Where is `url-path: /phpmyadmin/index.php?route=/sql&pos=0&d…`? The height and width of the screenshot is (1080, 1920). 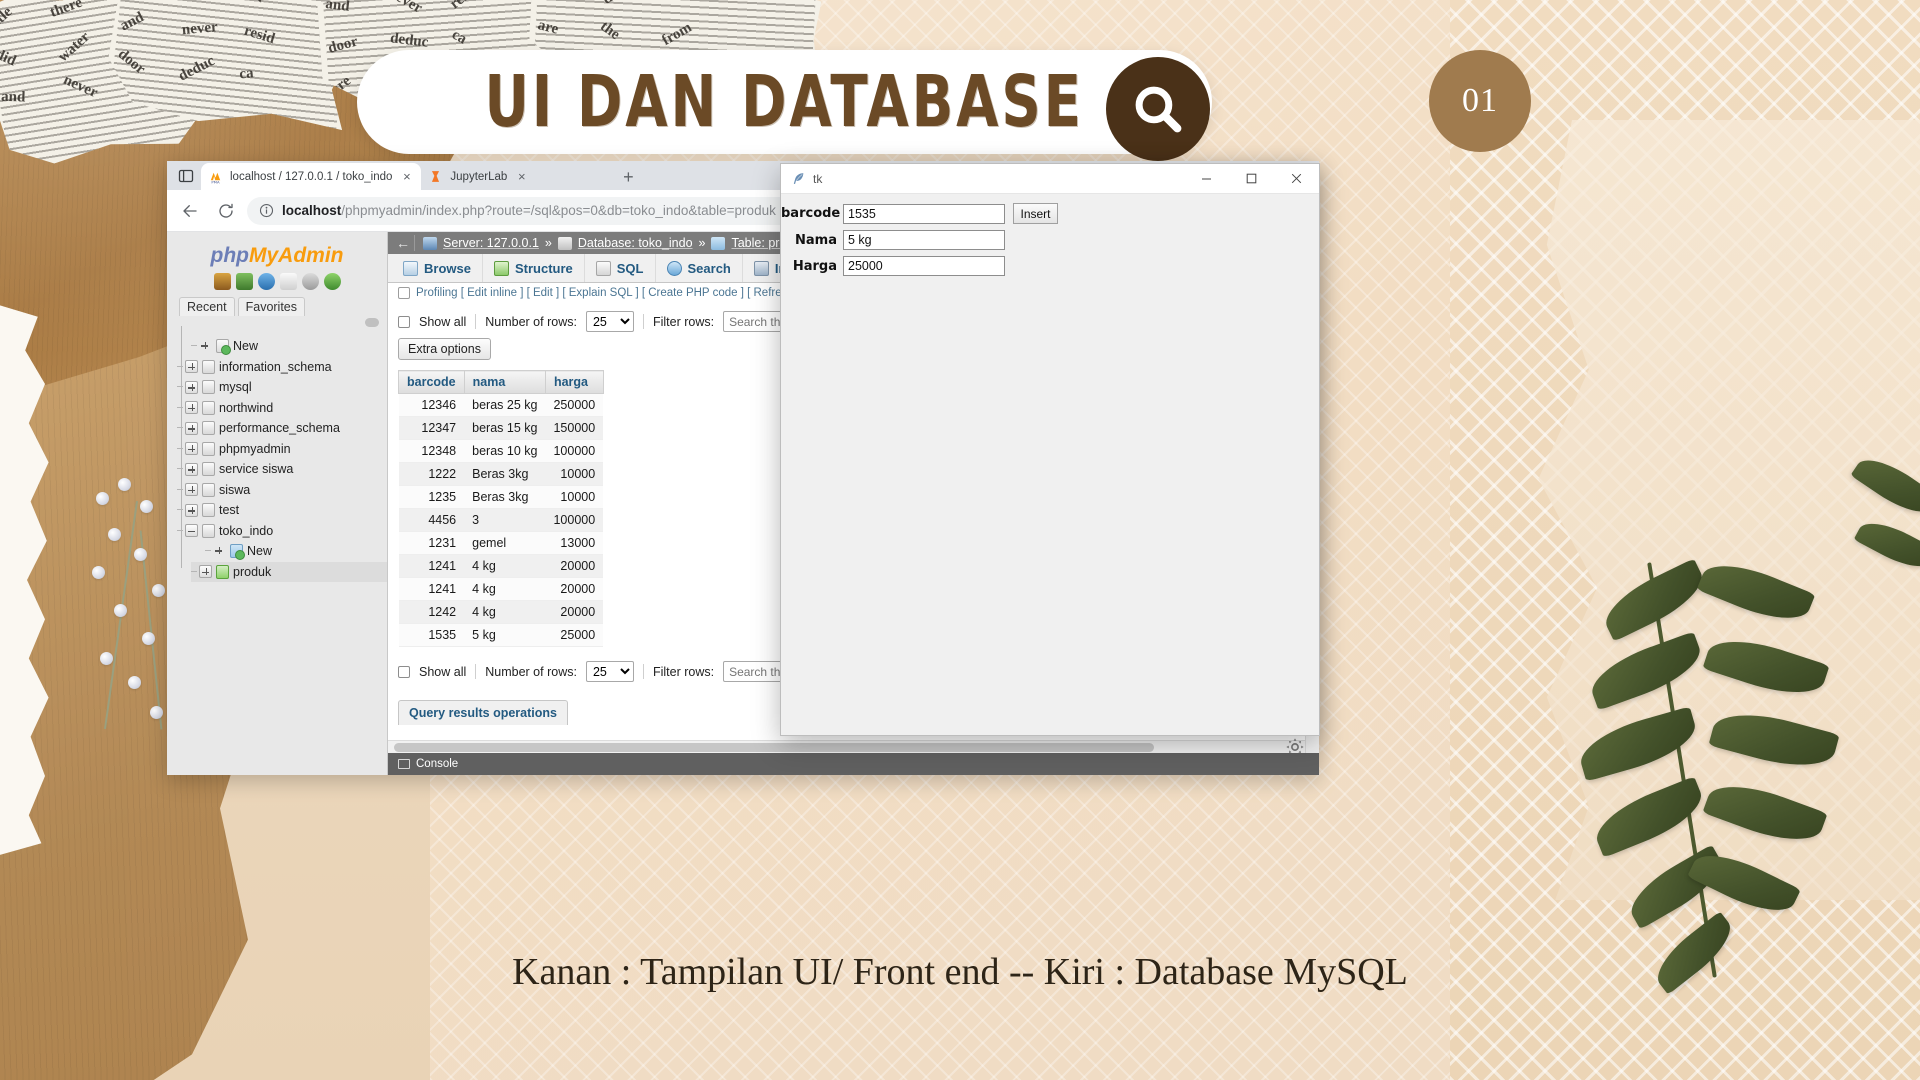
url-path: /phpmyadmin/index.php?route=/sql&pos=0&d… is located at coordinates (558, 210).